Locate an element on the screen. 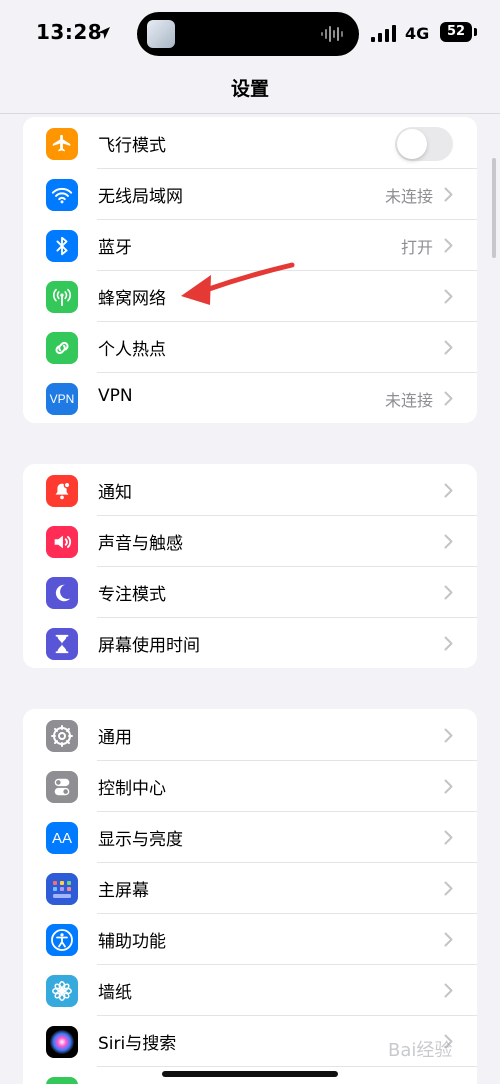  row-wallpaper: 墙纸 is located at coordinates (250, 989).